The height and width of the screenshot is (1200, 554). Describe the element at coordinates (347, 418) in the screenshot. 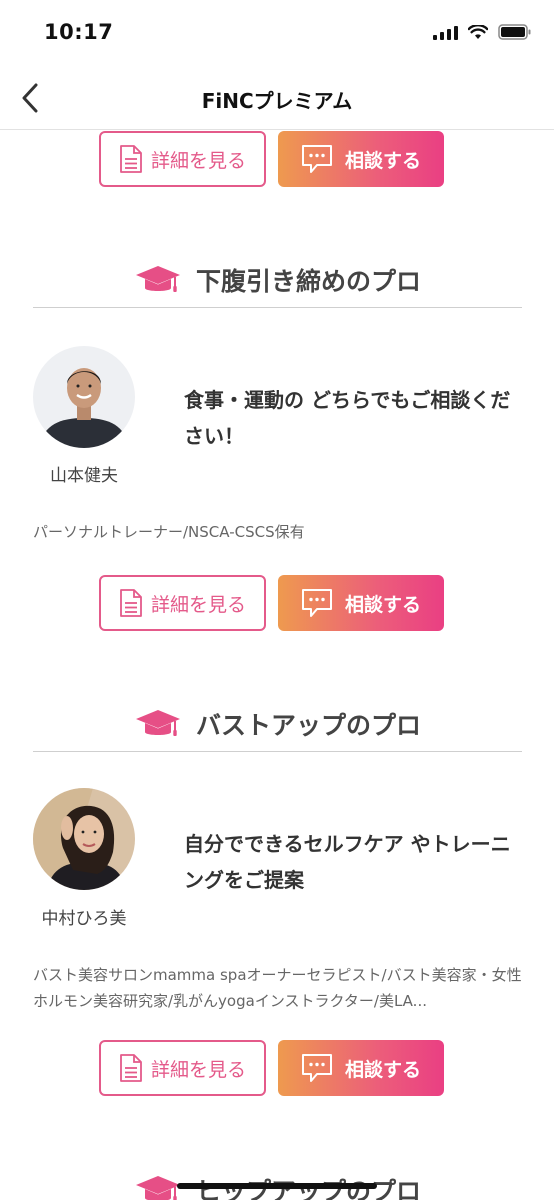

I see `pro-message: 食事・運動の どちらでもご相談ください！` at that location.